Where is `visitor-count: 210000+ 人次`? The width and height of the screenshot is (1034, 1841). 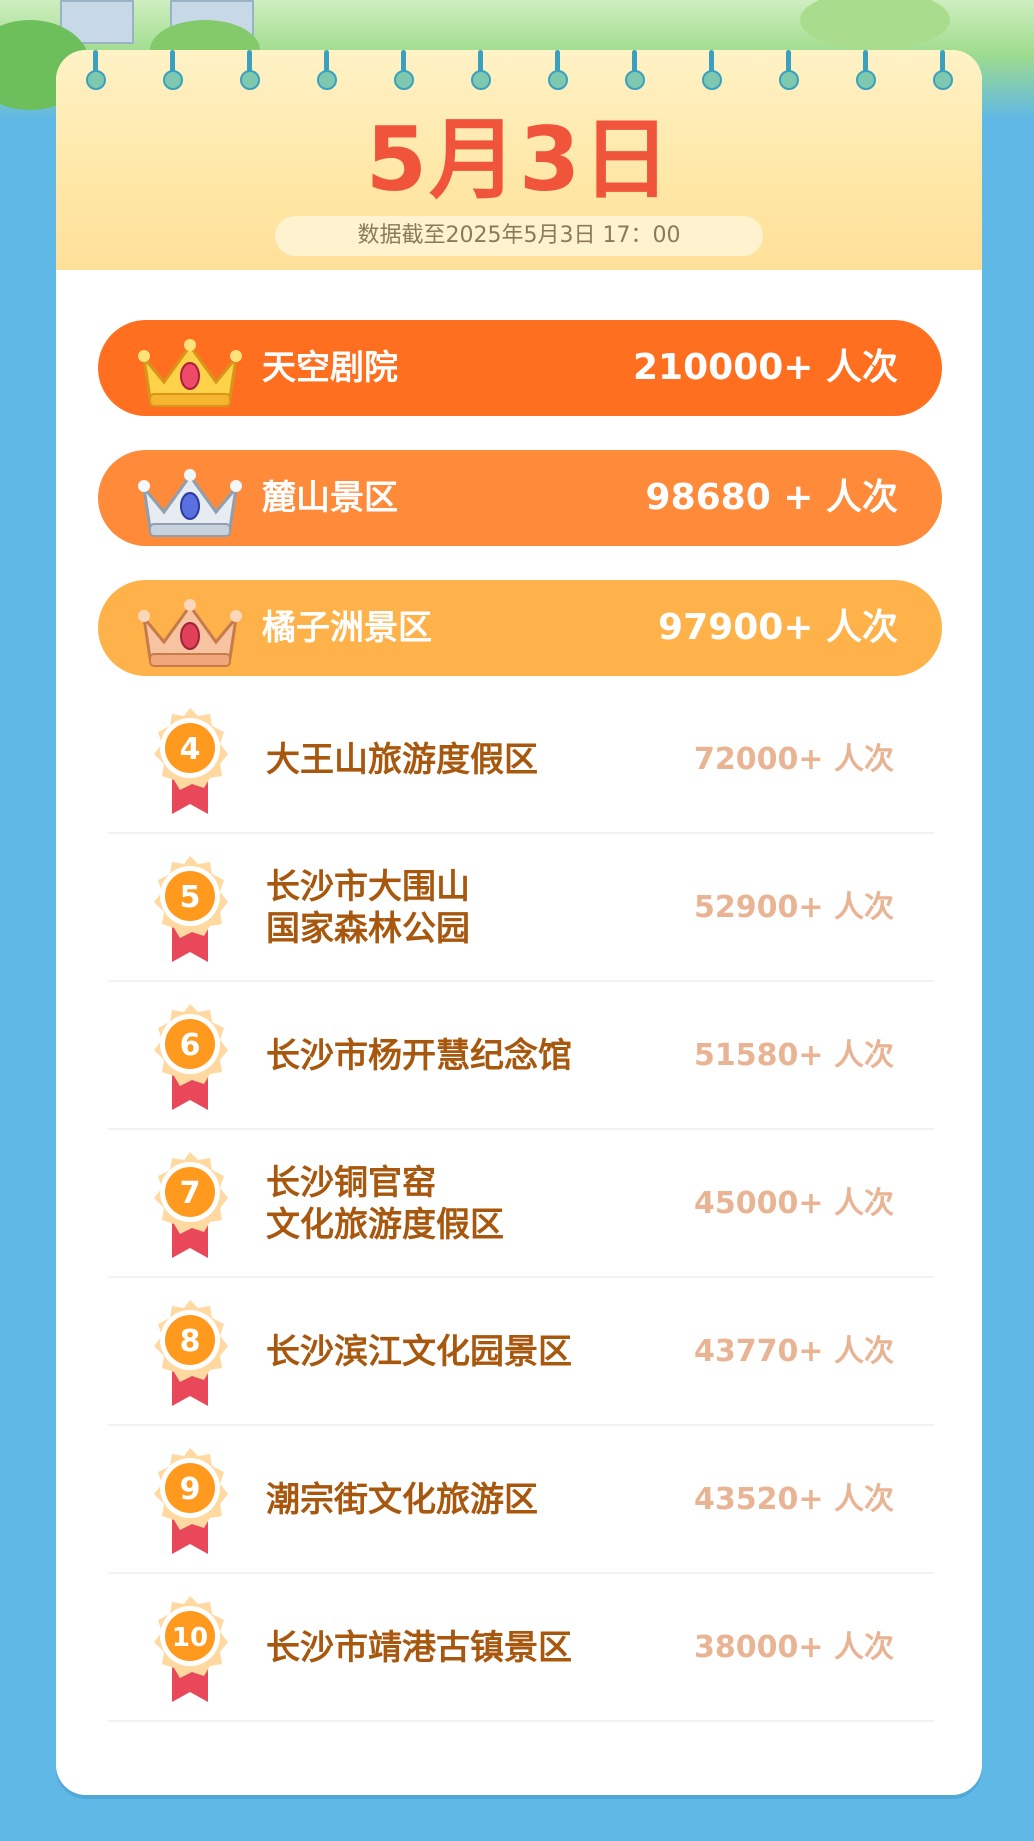
visitor-count: 210000+ 人次 is located at coordinates (765, 367).